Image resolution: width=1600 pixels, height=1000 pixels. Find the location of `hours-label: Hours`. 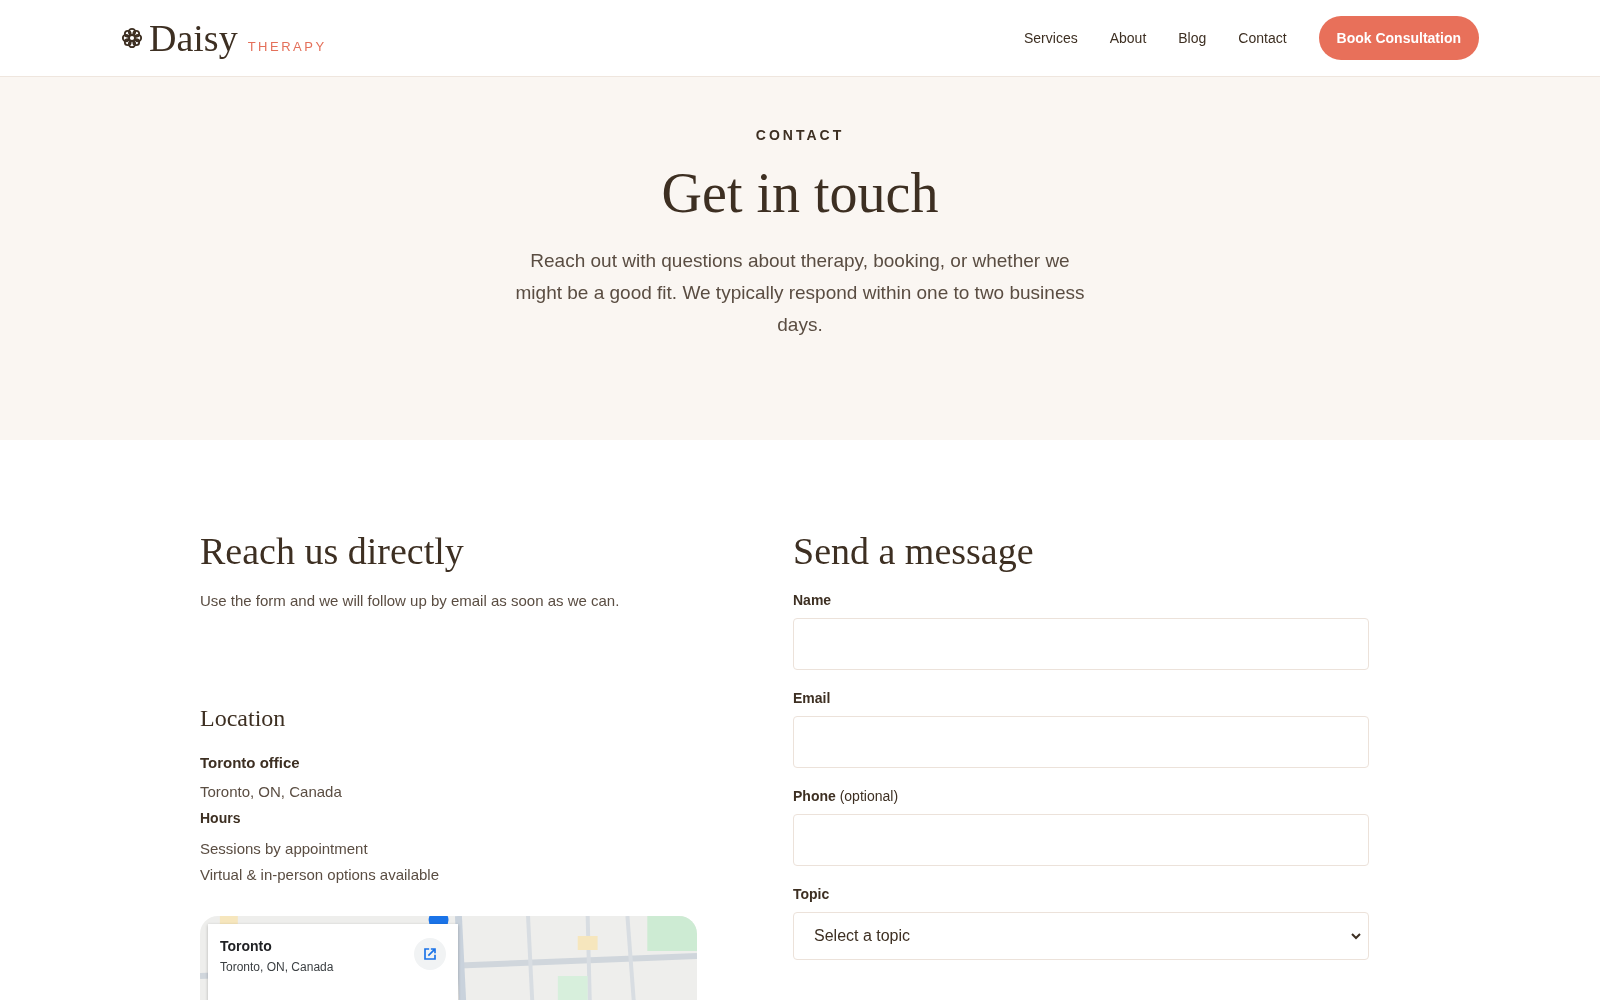

hours-label: Hours is located at coordinates (221, 818).